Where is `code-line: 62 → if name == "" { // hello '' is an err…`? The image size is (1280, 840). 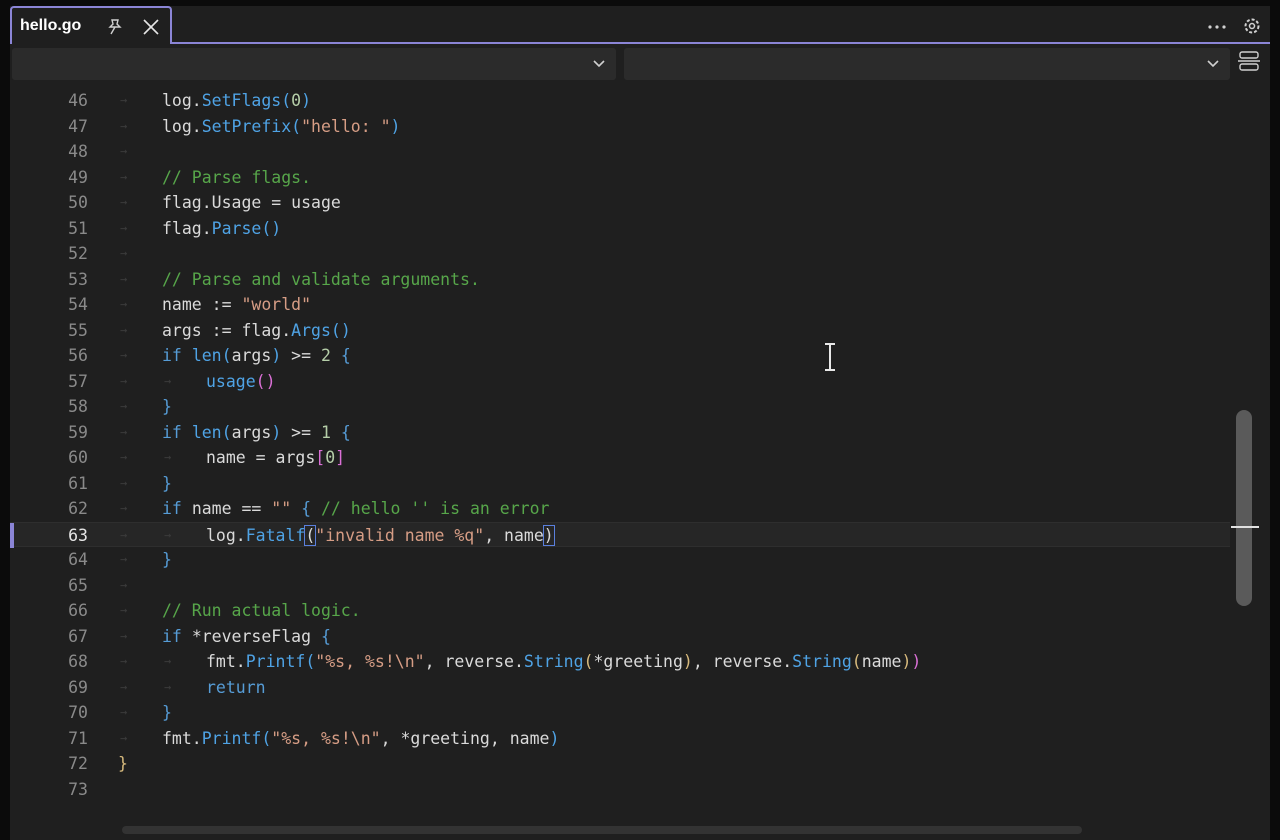
code-line: 62 → if name == "" { // hello '' is an err… is located at coordinates (620, 508).